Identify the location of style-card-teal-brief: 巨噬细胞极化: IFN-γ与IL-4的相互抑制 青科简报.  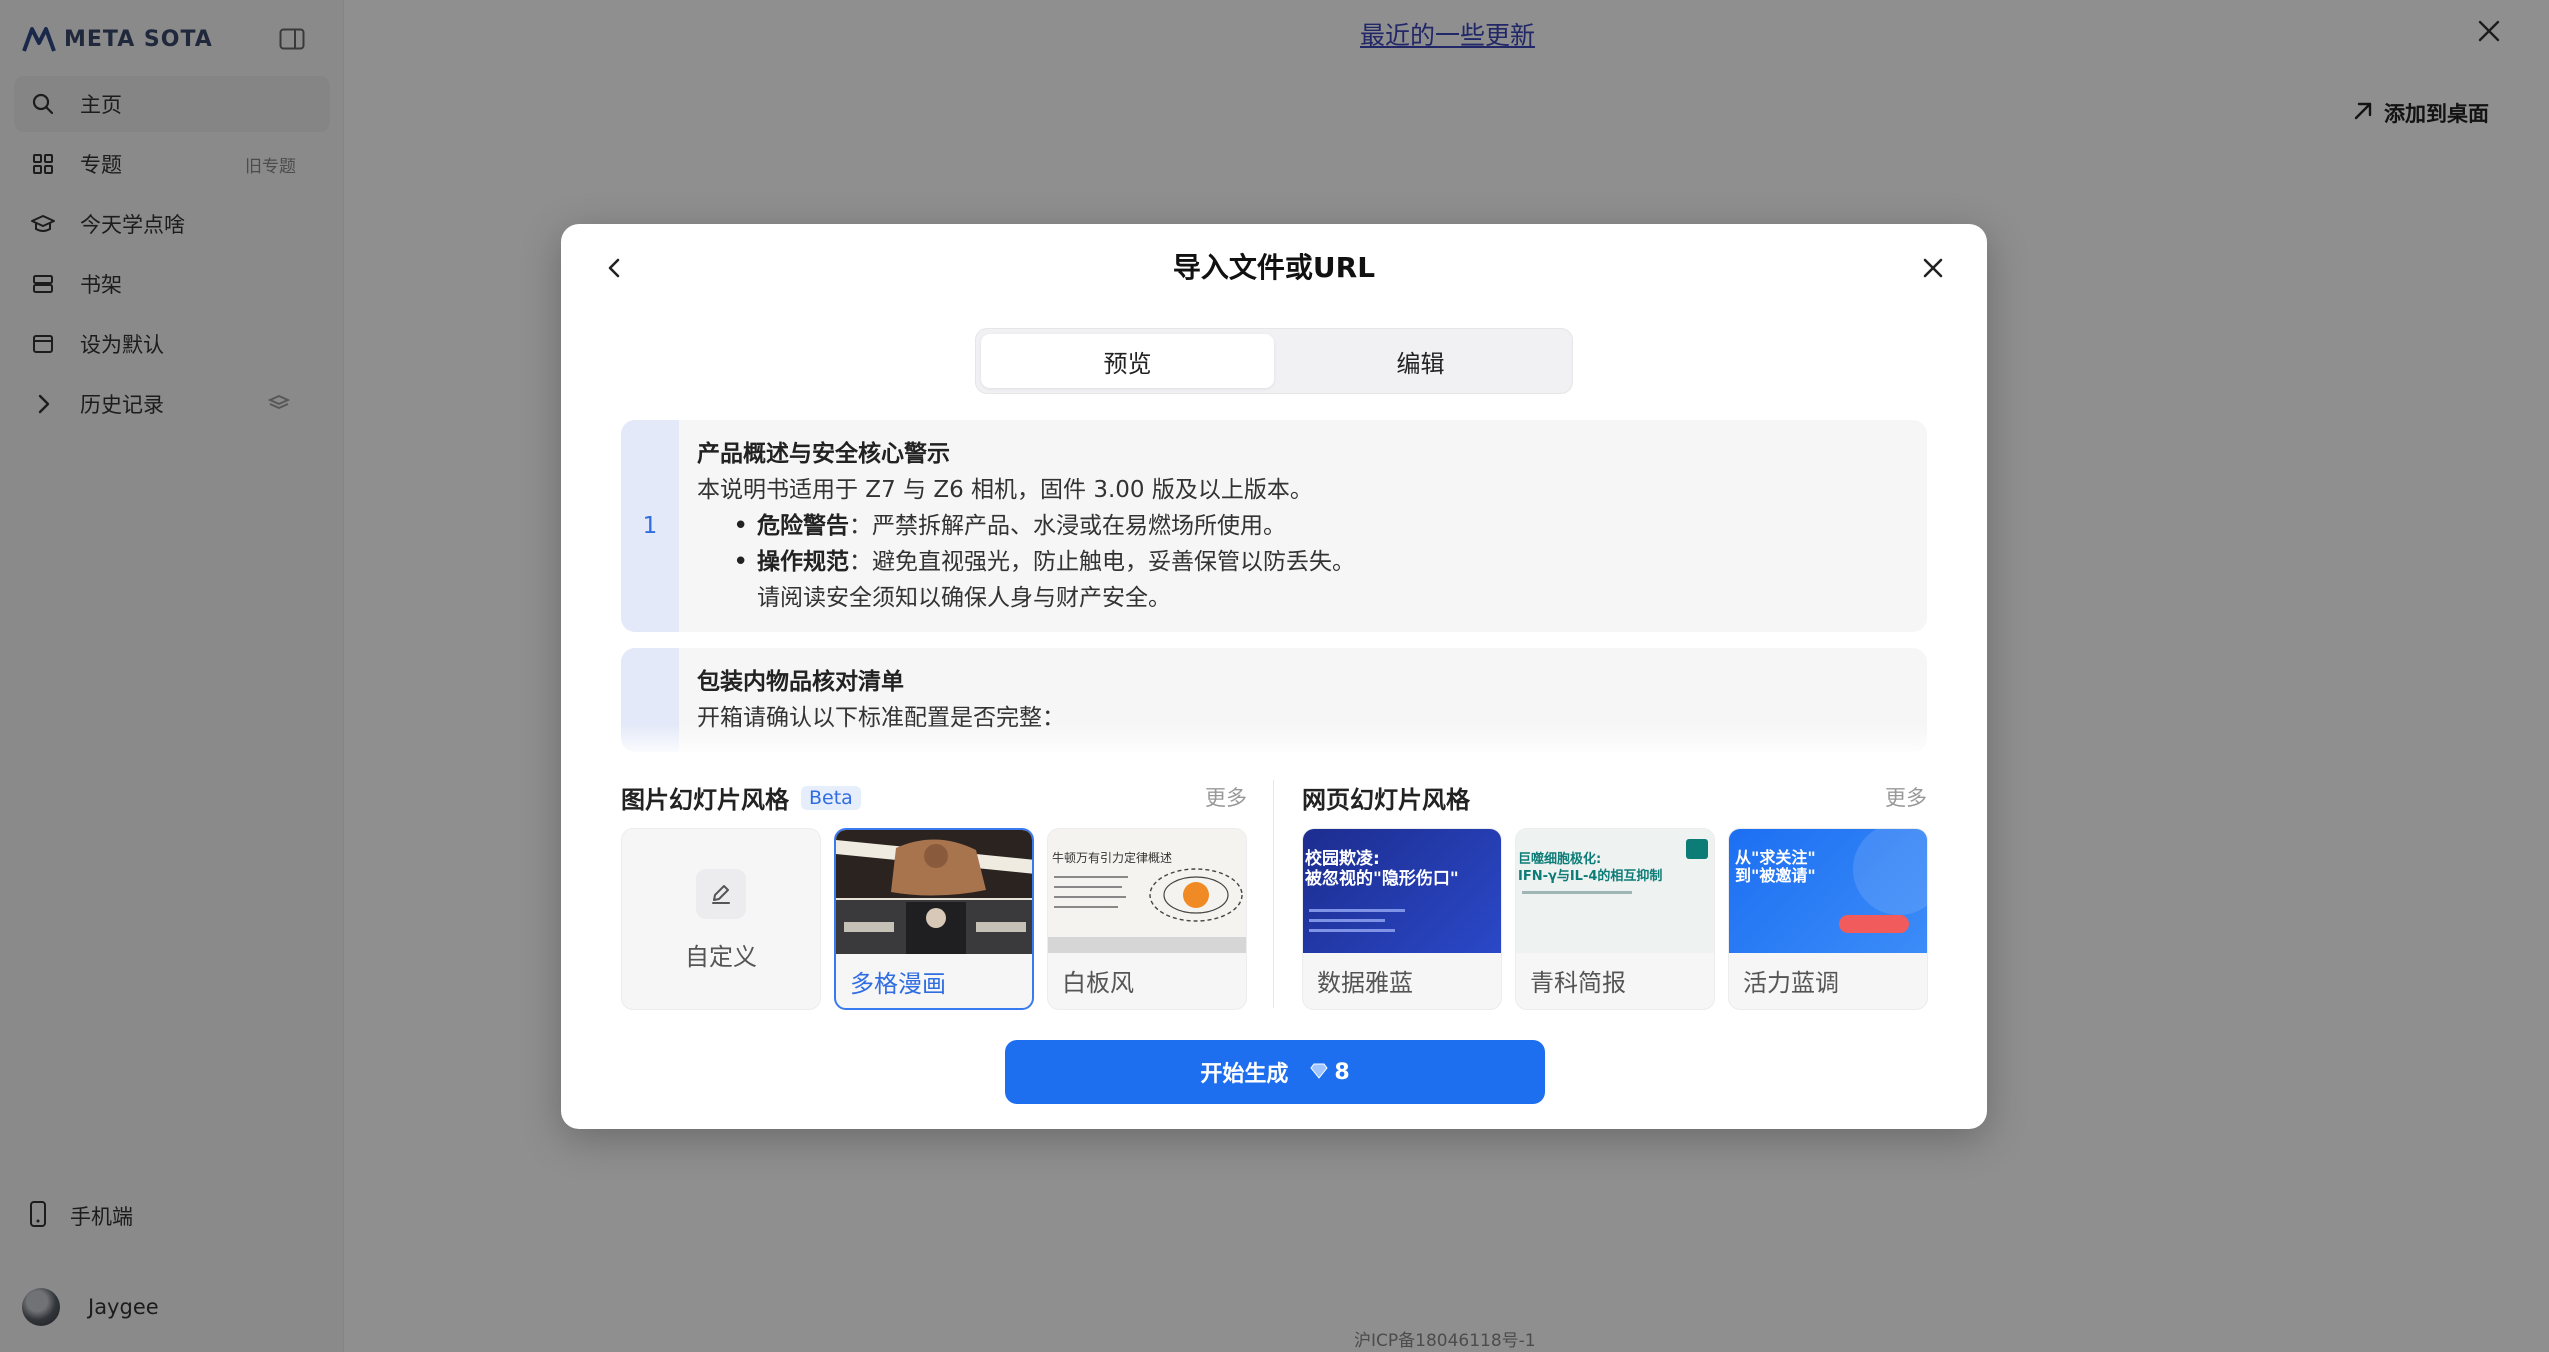
(1615, 919).